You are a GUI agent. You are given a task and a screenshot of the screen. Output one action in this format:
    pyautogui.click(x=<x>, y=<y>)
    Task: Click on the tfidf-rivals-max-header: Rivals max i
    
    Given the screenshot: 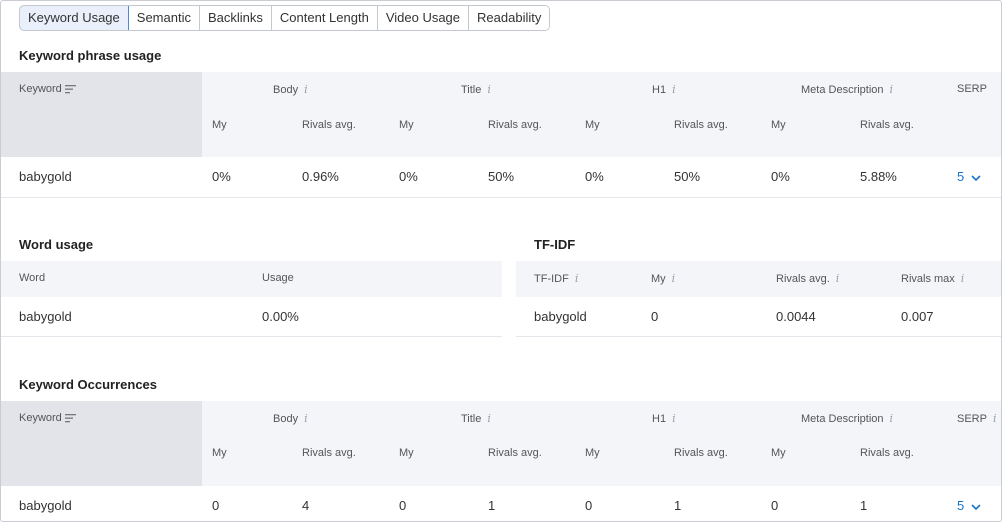 What is the action you would take?
    pyautogui.click(x=932, y=278)
    